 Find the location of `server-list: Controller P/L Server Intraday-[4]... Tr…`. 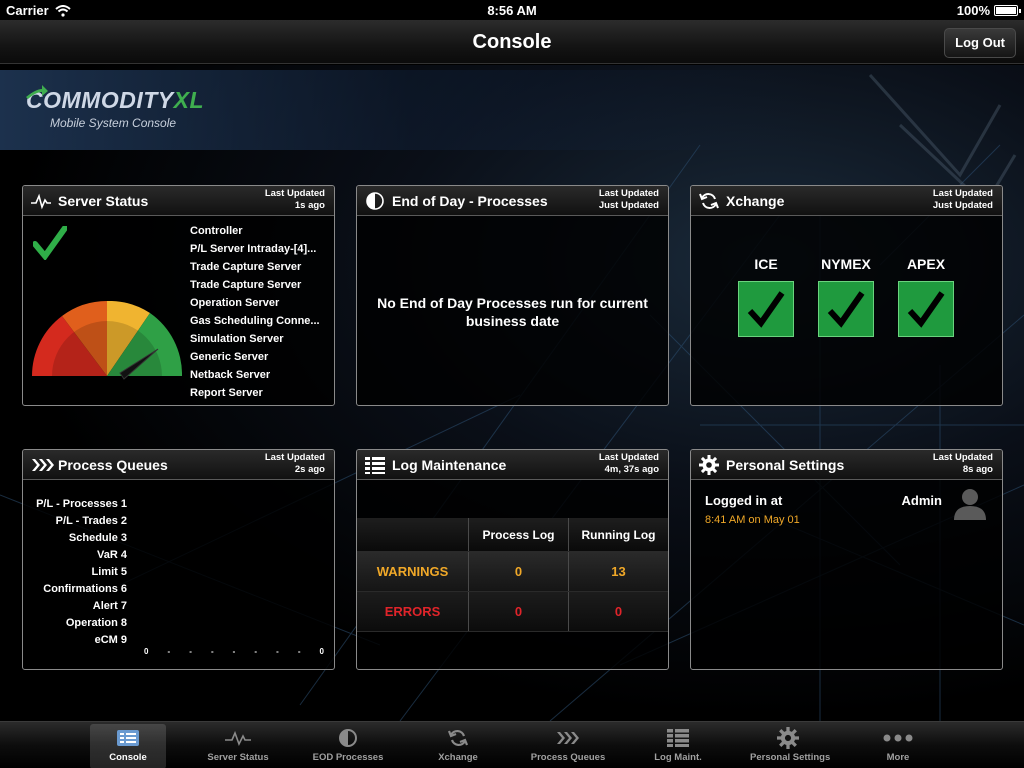

server-list: Controller P/L Server Intraday-[4]... Tr… is located at coordinates (260, 312).